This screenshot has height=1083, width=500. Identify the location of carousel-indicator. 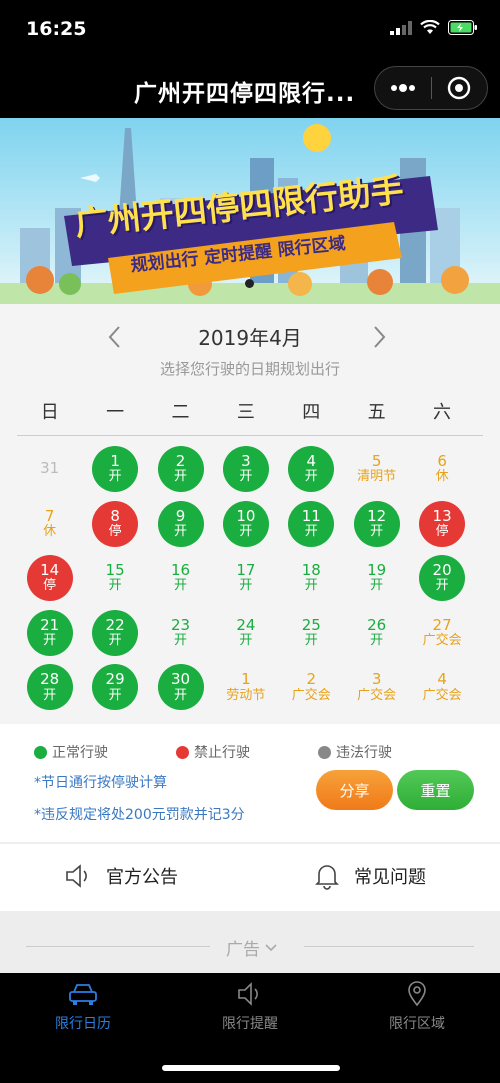
(249, 283).